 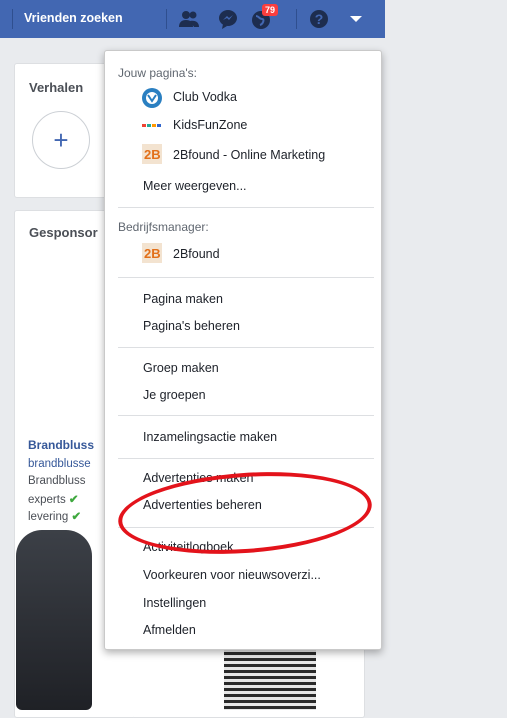 What do you see at coordinates (205, 97) in the screenshot?
I see `page-link-club-vodka: Club Vodka` at bounding box center [205, 97].